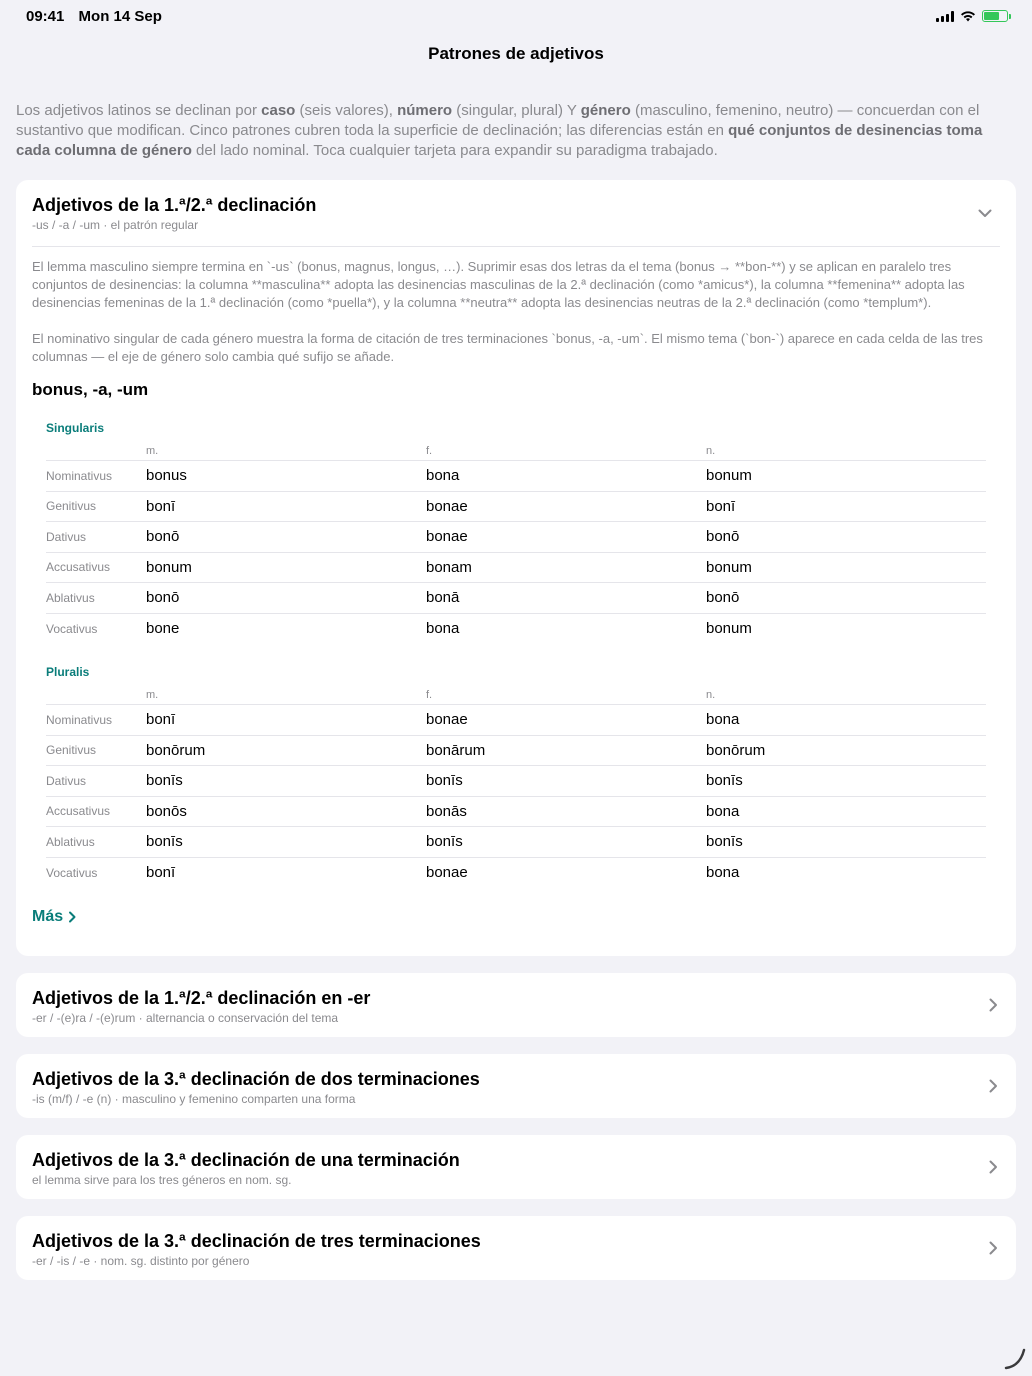 Image resolution: width=1032 pixels, height=1376 pixels. I want to click on table-row: Vocativus bone bona bonum, so click(516, 629).